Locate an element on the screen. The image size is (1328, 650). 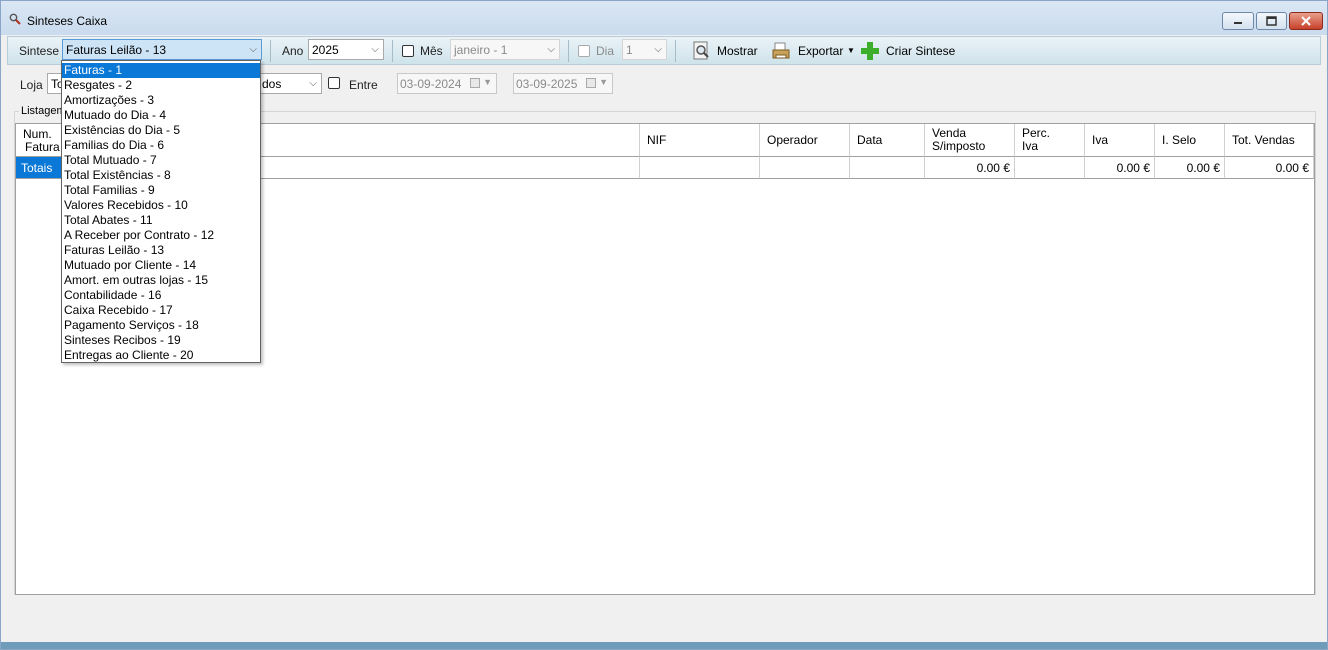
exportar-button: Exportar ▼ is located at coordinates (813, 51).